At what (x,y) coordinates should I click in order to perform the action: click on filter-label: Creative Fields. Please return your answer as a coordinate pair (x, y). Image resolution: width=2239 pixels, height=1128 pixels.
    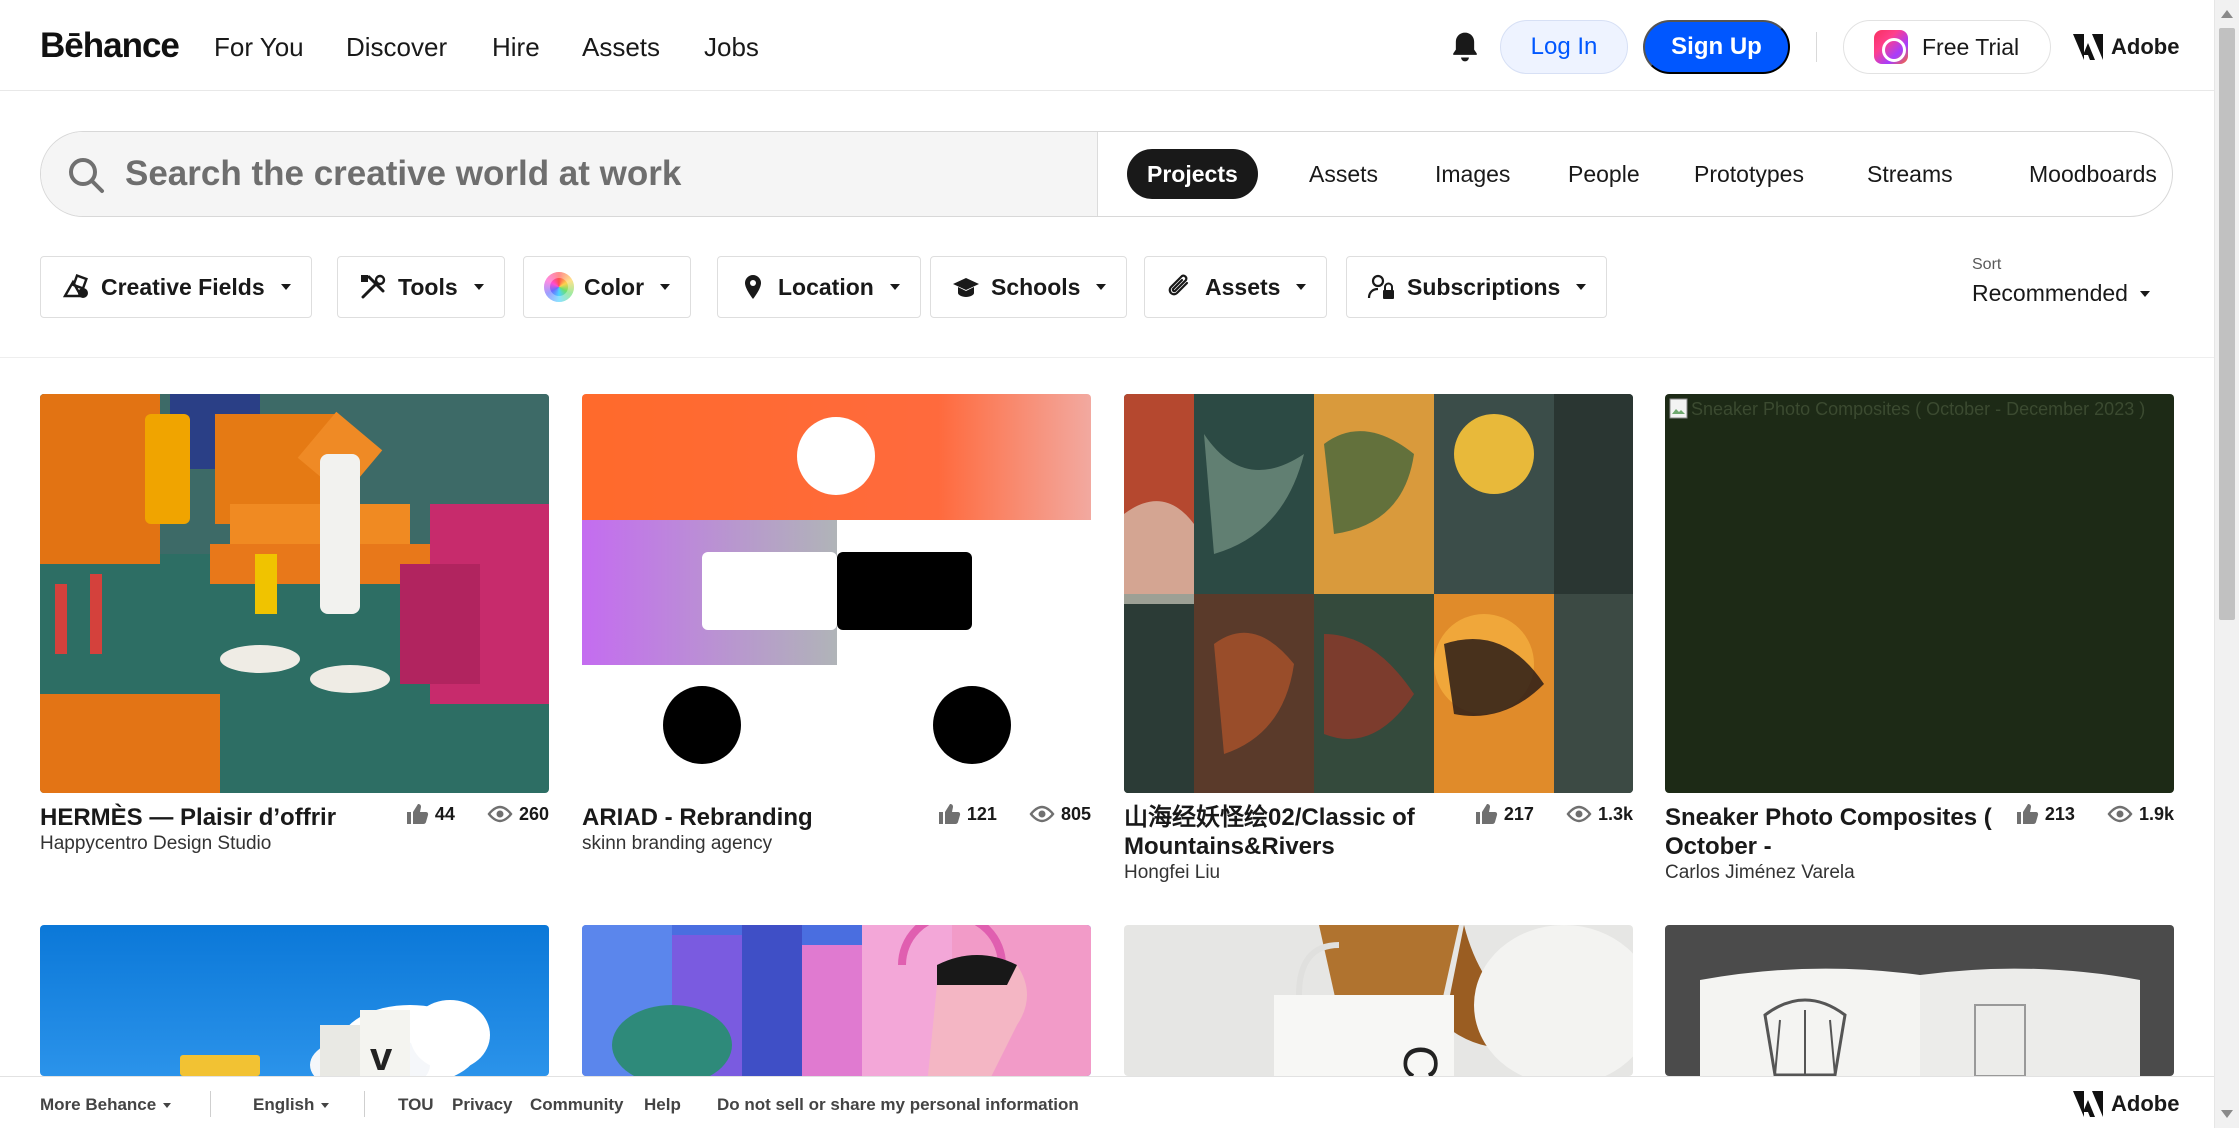
    Looking at the image, I should click on (183, 286).